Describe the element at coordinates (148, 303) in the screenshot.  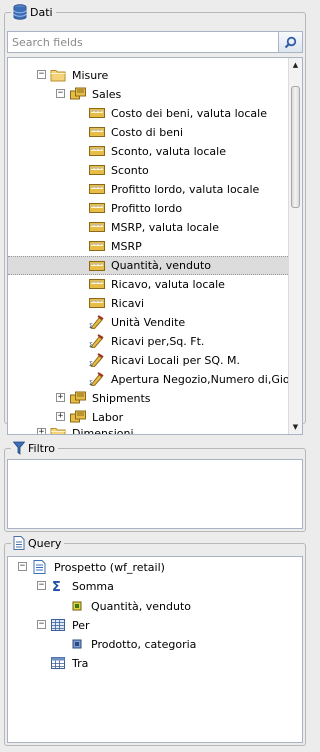
I see `tree-item-field: Ricavi` at that location.